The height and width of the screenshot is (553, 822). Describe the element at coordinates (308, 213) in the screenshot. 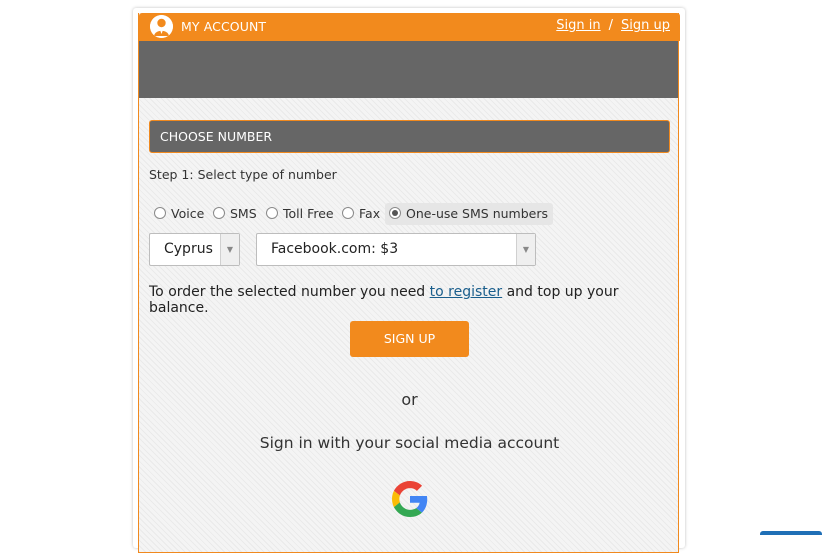

I see `radio-label: Toll Free` at that location.